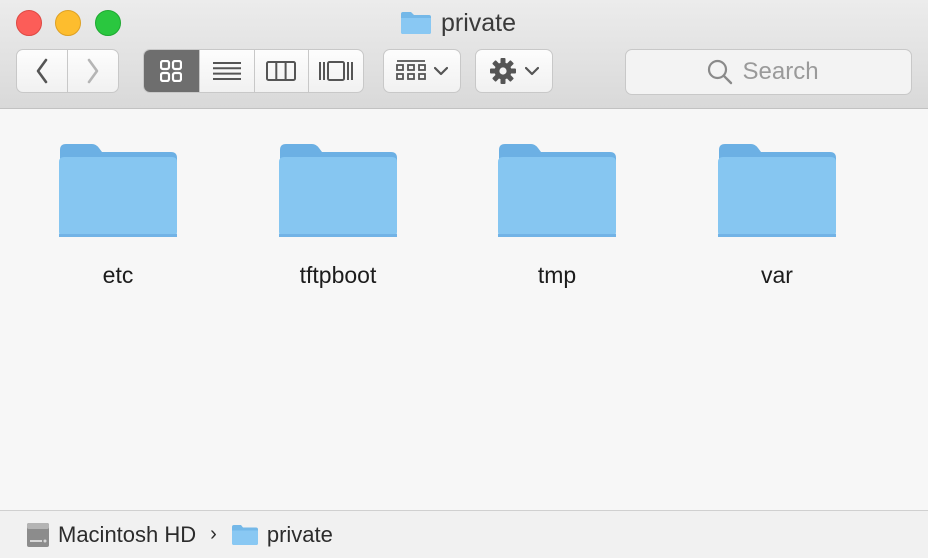 Image resolution: width=928 pixels, height=558 pixels. I want to click on folder-label: tmp, so click(557, 275).